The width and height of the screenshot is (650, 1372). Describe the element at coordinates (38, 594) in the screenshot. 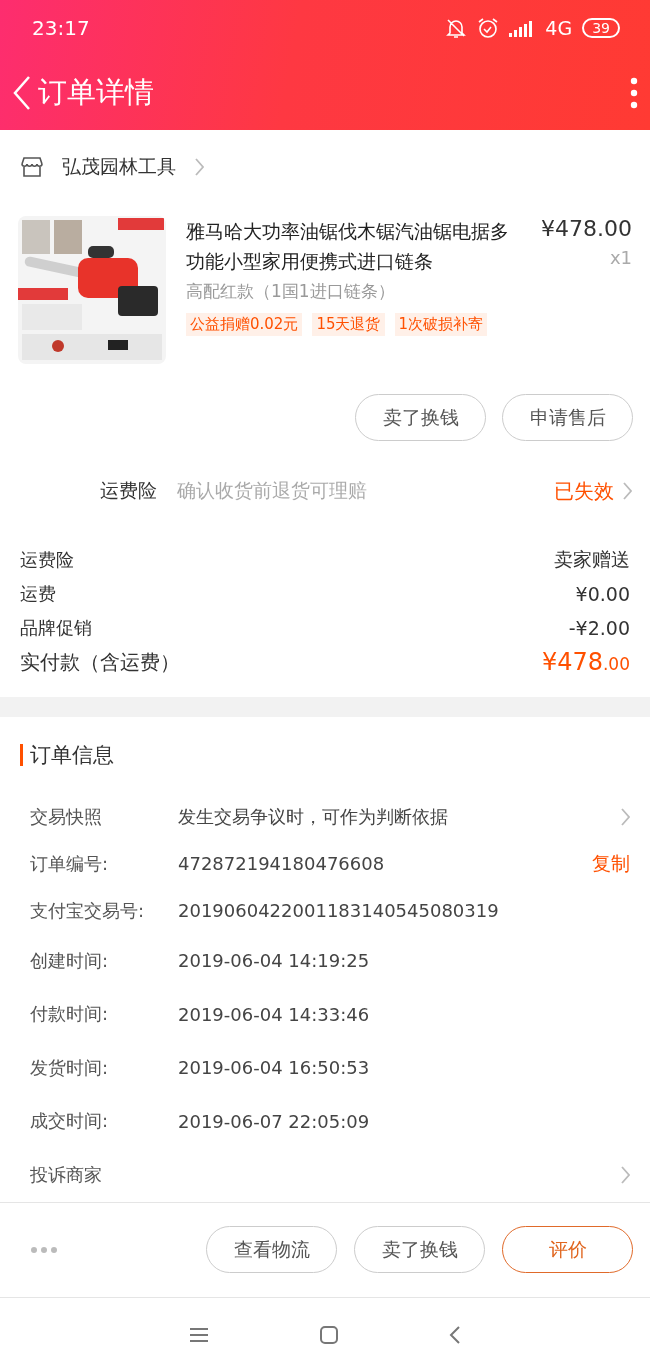

I see `cost-label: 运费` at that location.